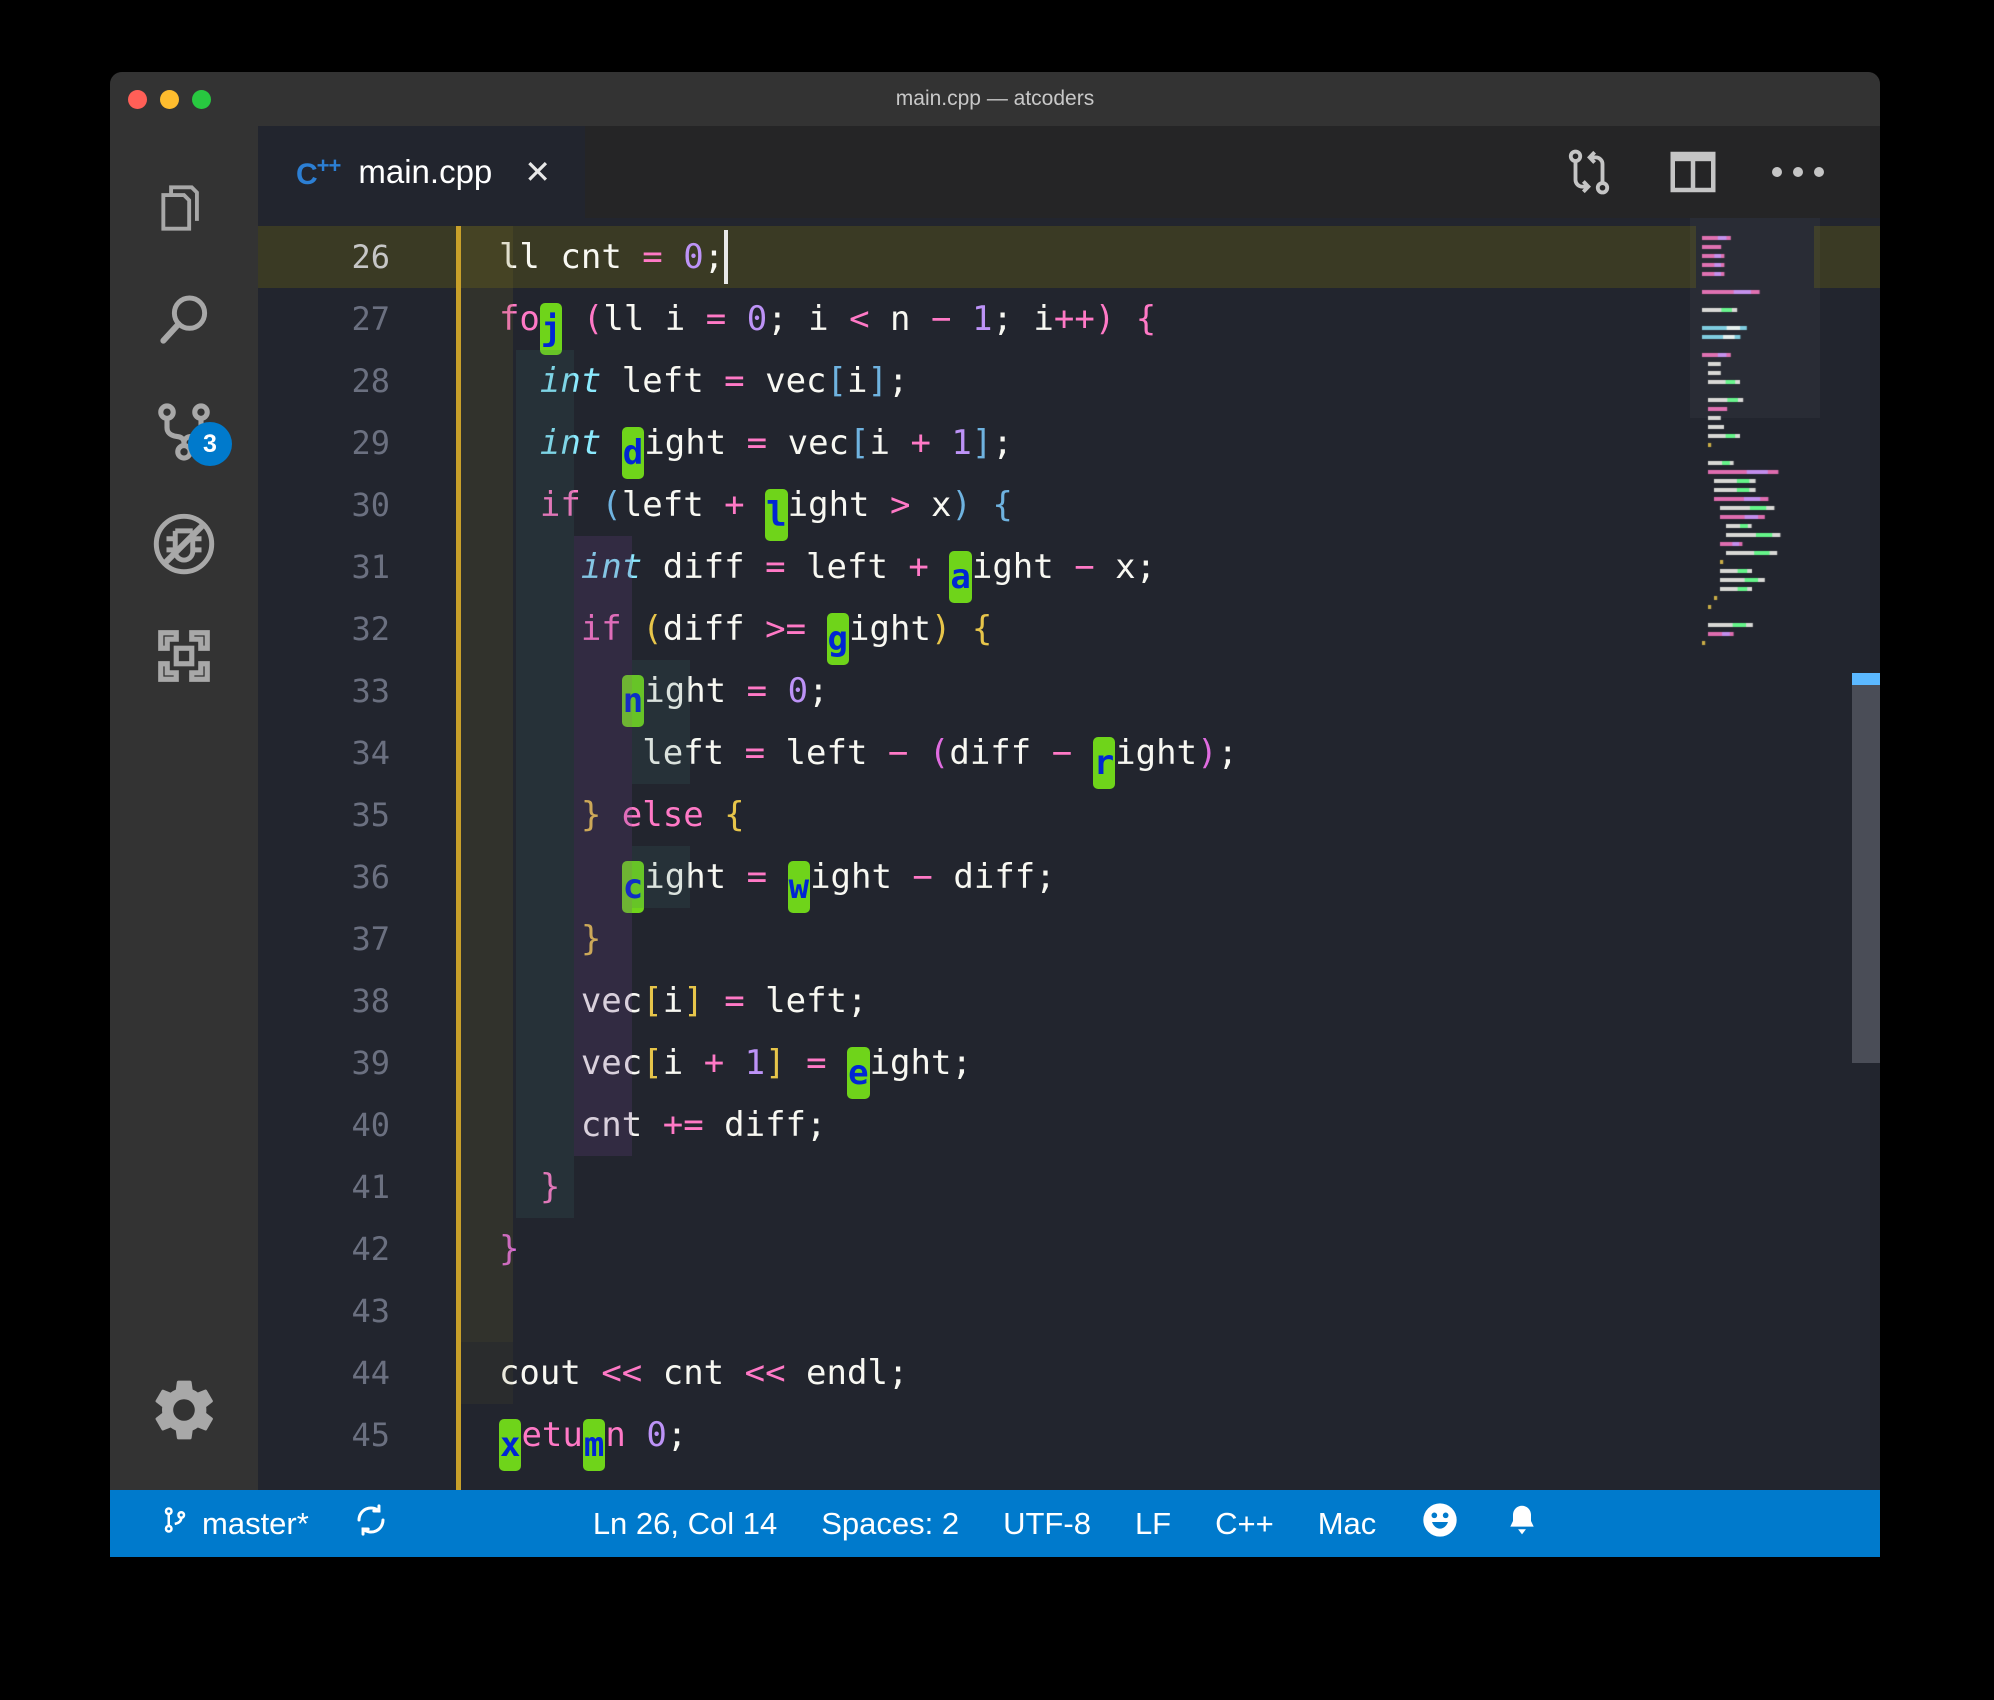  What do you see at coordinates (798, 691) in the screenshot?
I see `code-token: 0` at bounding box center [798, 691].